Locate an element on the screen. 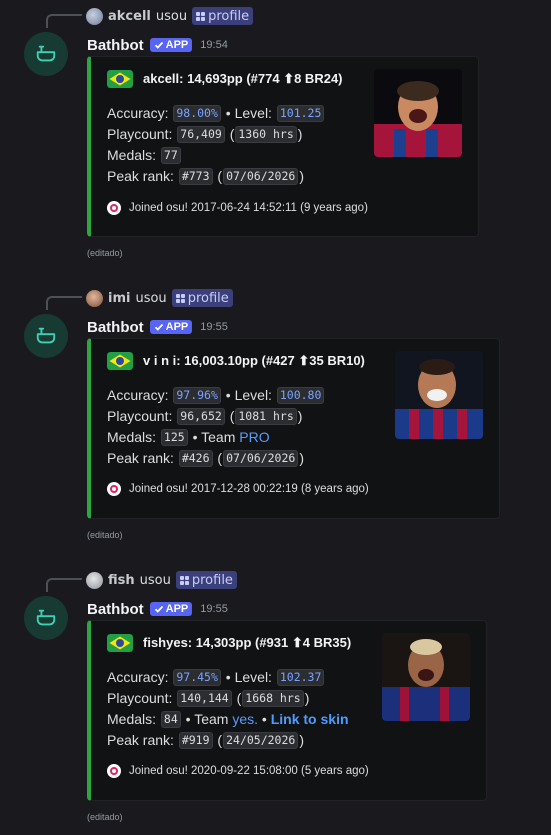  team-link: PRO is located at coordinates (254, 437).